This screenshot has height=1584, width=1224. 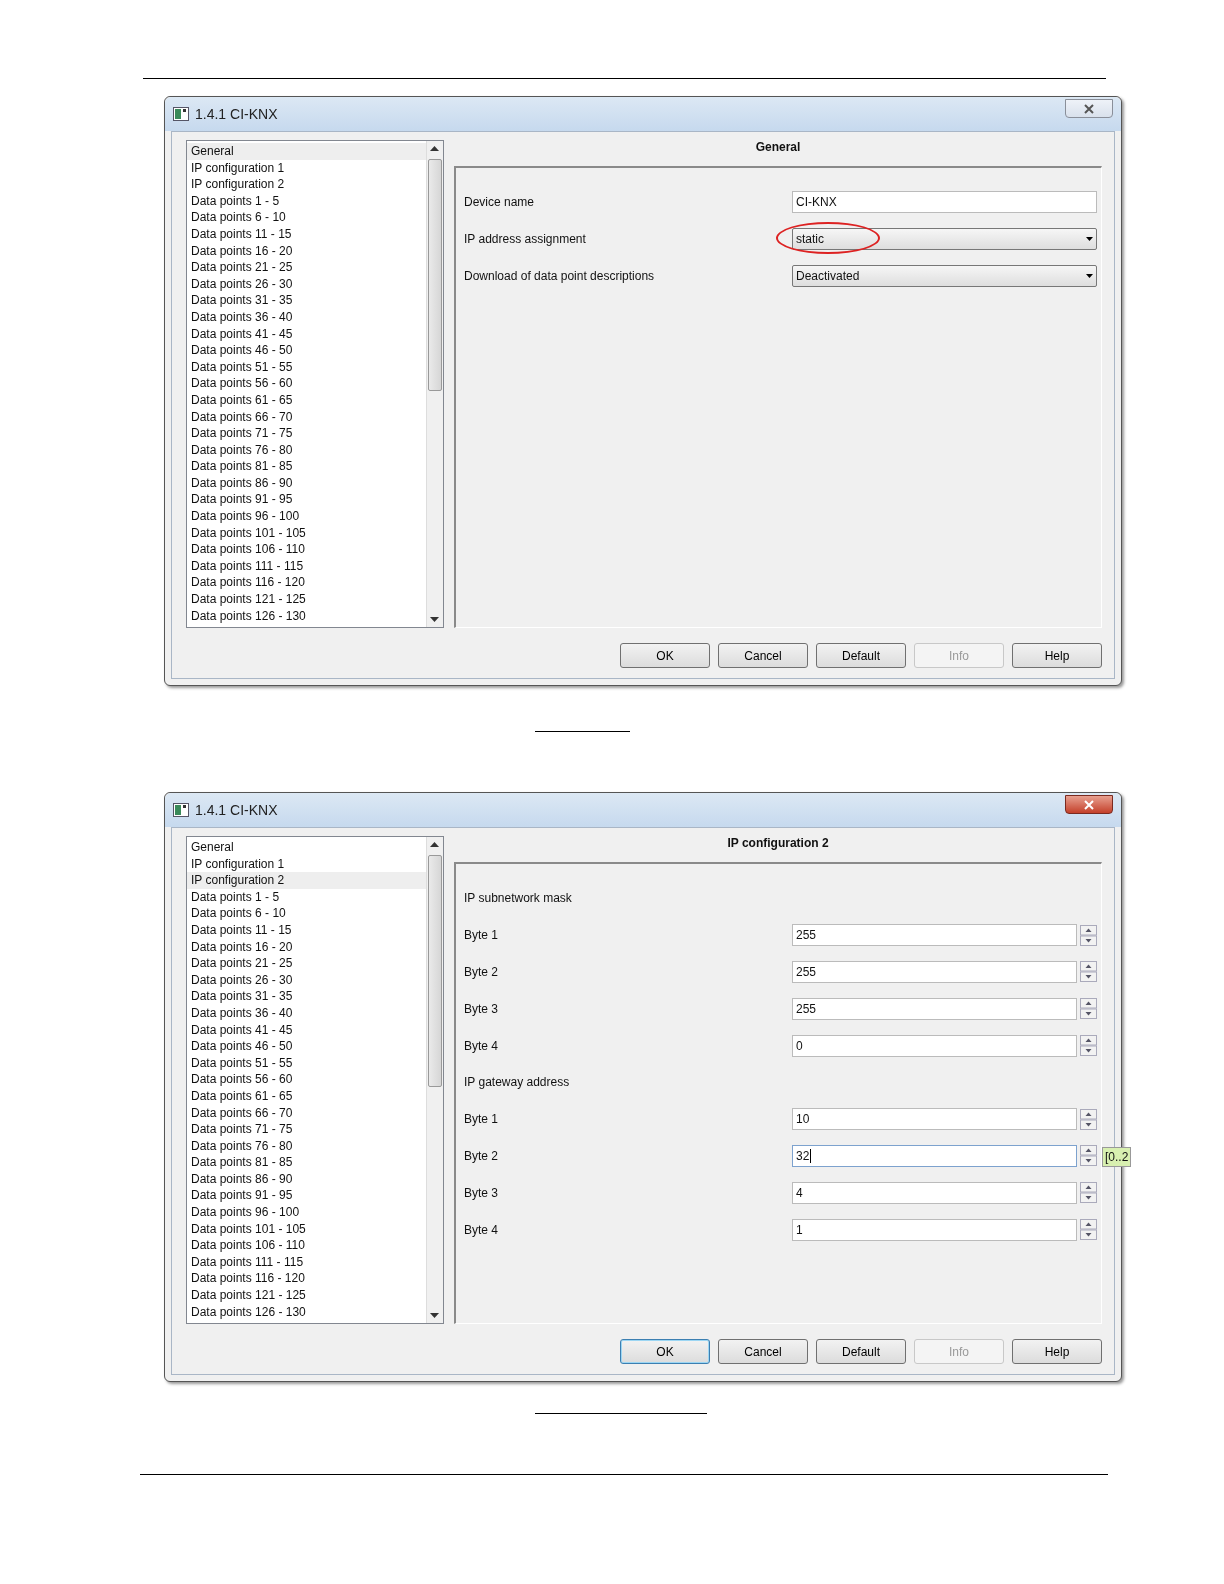 I want to click on panel-title: IP configuration 2, so click(x=778, y=844).